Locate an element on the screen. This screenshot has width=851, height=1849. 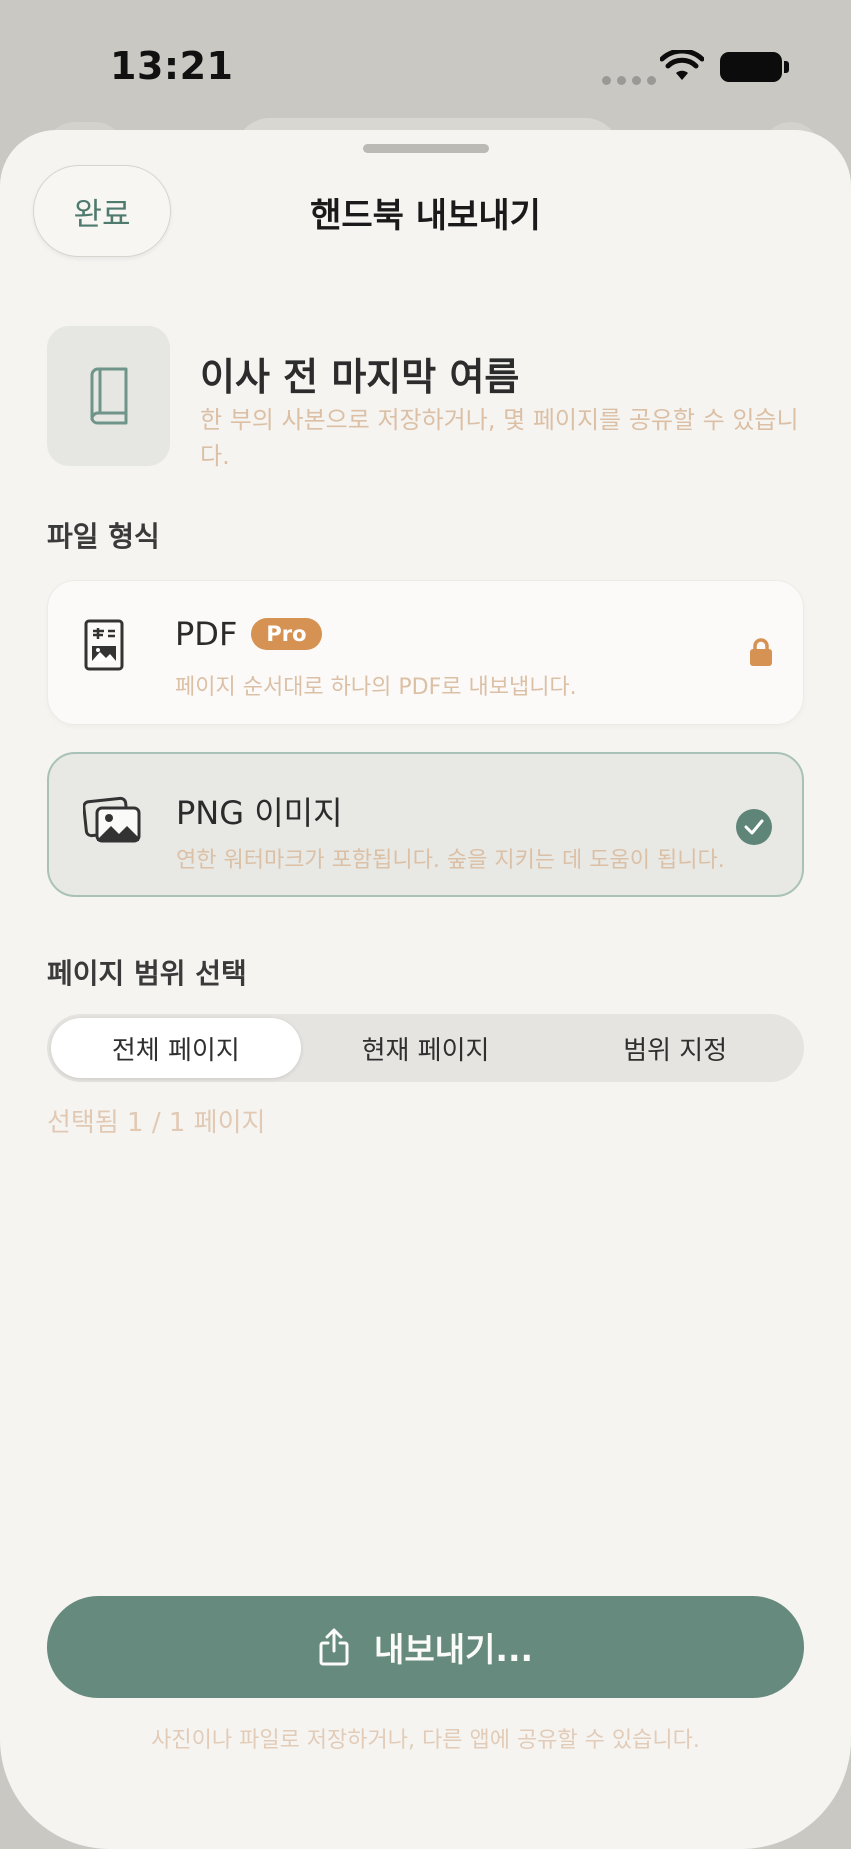
checkmark-circle-icon is located at coordinates (754, 827).